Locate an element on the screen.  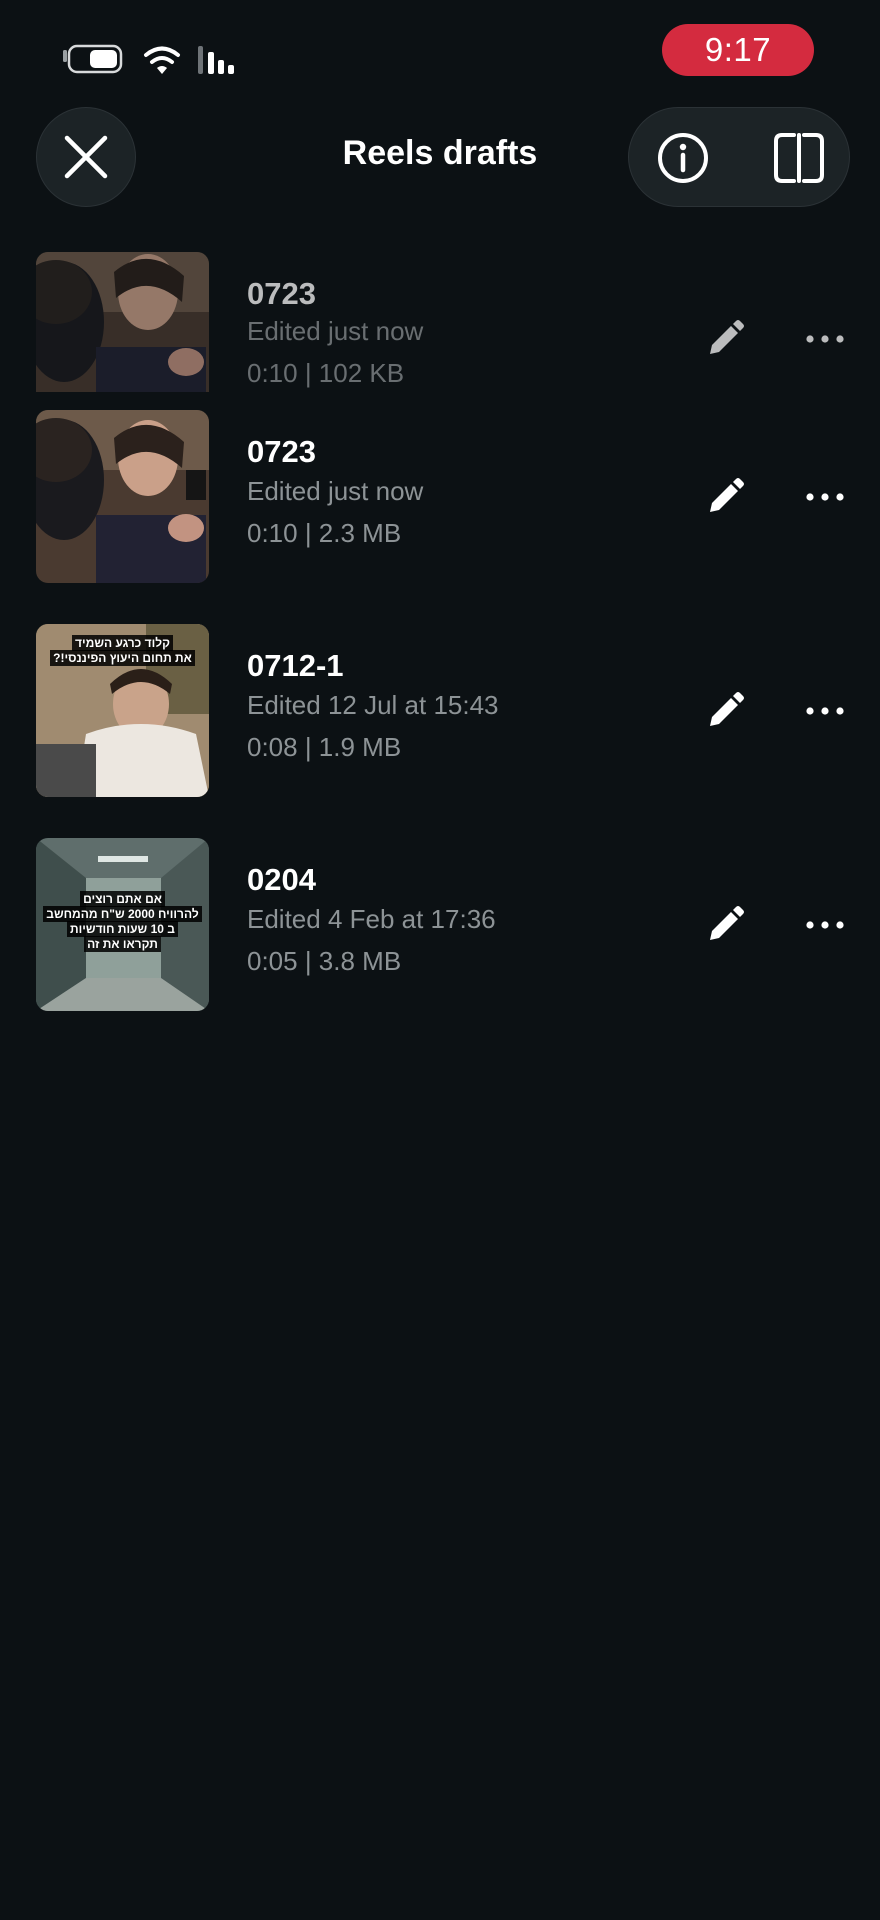
header-actions is located at coordinates (739, 157).